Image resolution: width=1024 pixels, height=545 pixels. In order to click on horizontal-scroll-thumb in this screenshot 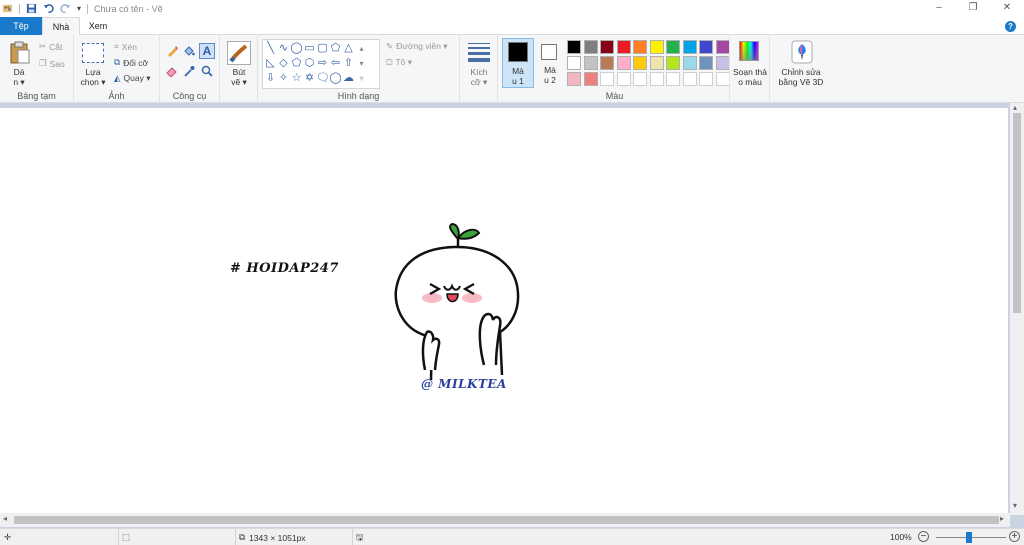, I will do `click(506, 520)`.